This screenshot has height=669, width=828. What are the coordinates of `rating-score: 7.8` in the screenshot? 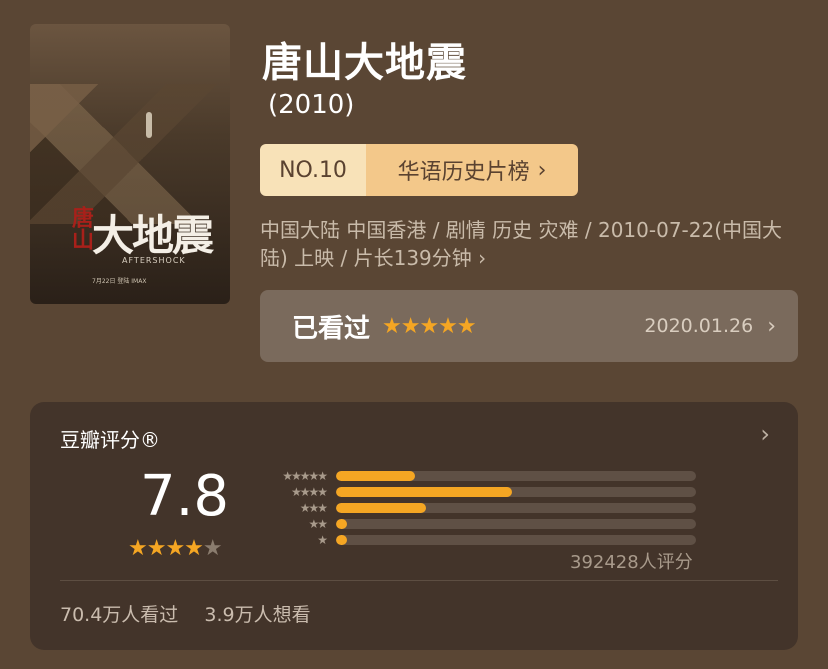 It's located at (185, 496).